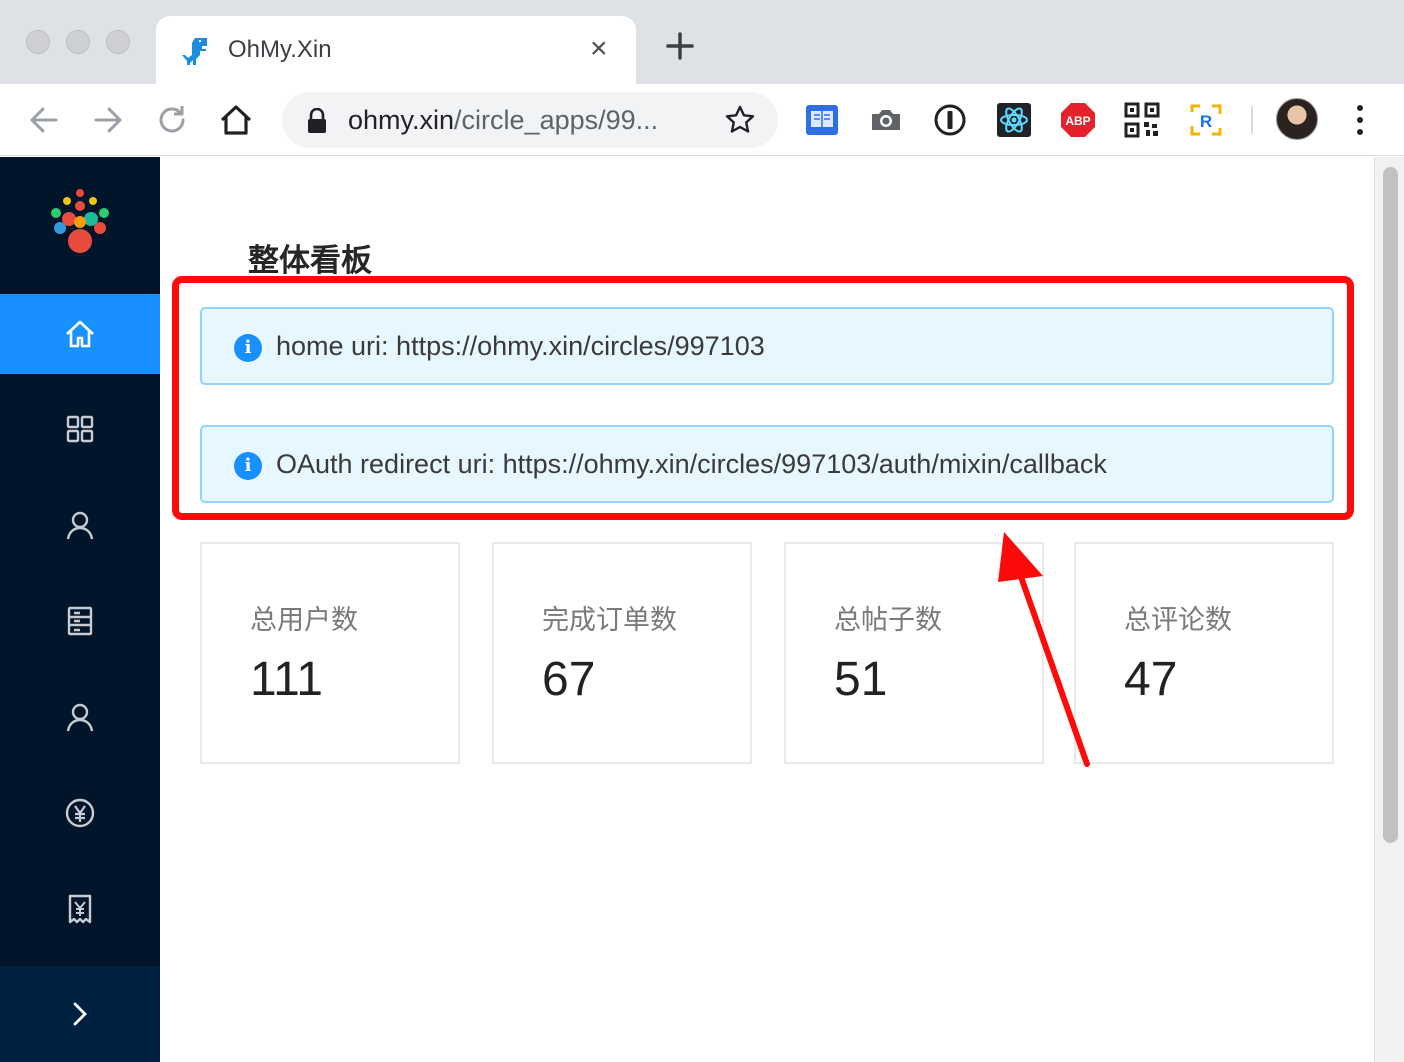  What do you see at coordinates (44, 120) in the screenshot?
I see `back-arrow-icon` at bounding box center [44, 120].